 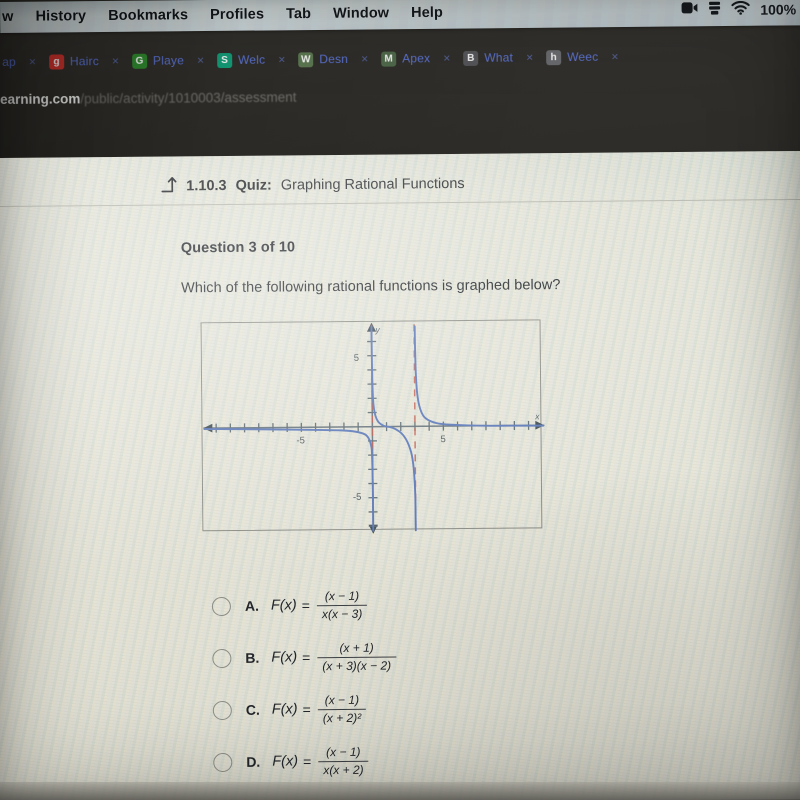 What do you see at coordinates (361, 13) in the screenshot?
I see `menubar-item-window: Window` at bounding box center [361, 13].